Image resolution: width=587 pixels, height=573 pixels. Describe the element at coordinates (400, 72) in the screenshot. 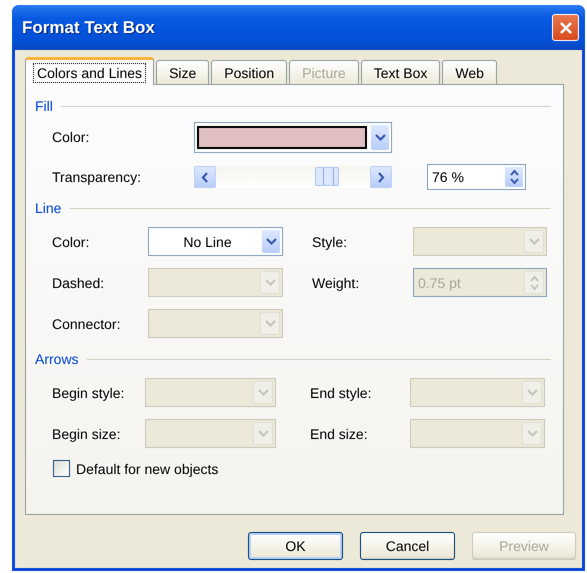

I see `tab: Text Box` at that location.